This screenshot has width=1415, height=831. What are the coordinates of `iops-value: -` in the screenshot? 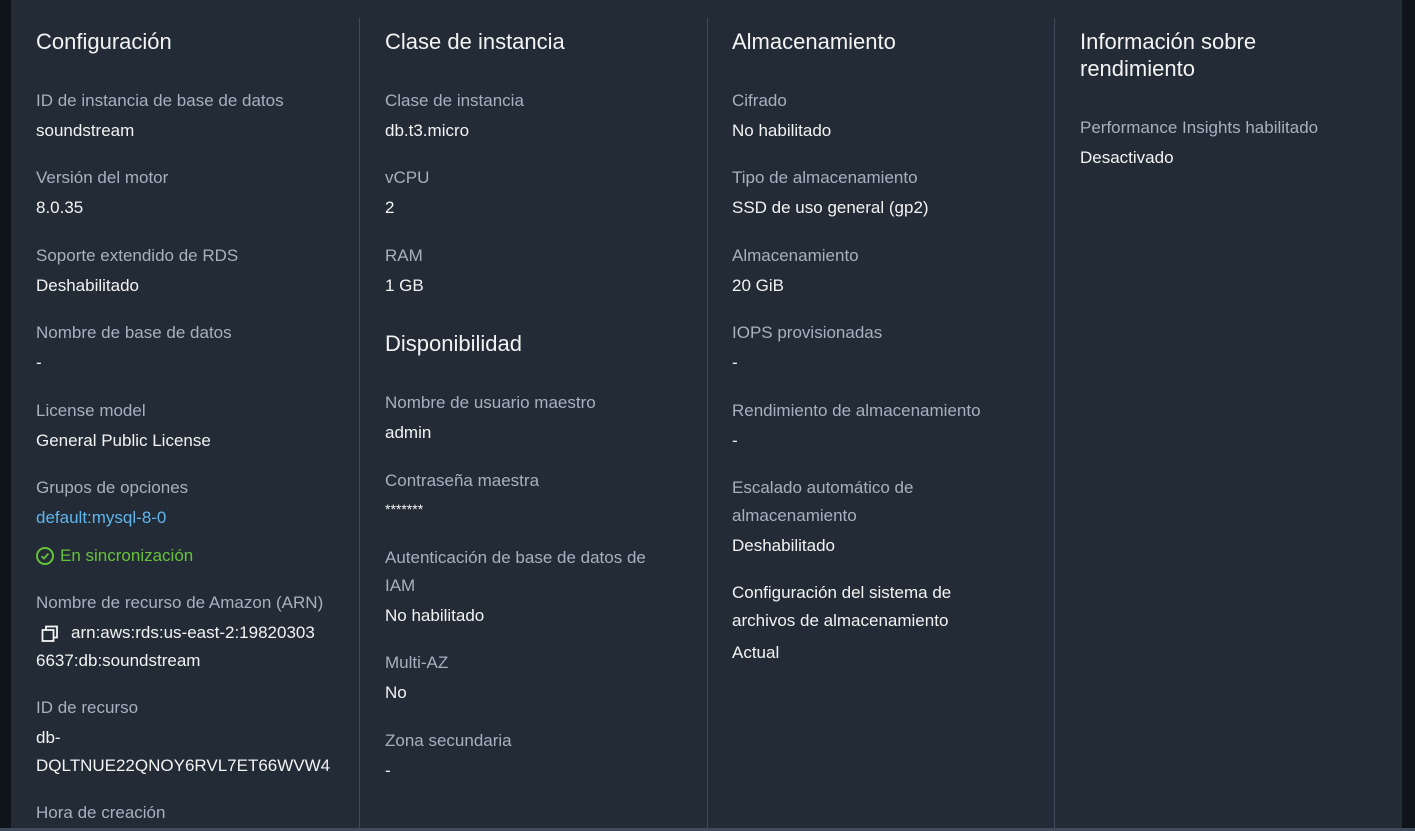 It's located at (735, 362).